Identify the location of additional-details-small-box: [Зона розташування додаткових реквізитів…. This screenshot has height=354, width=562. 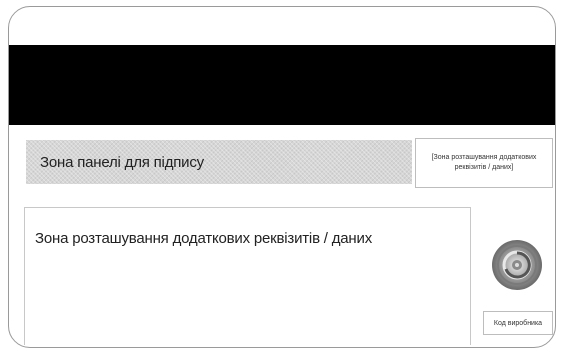
(484, 163).